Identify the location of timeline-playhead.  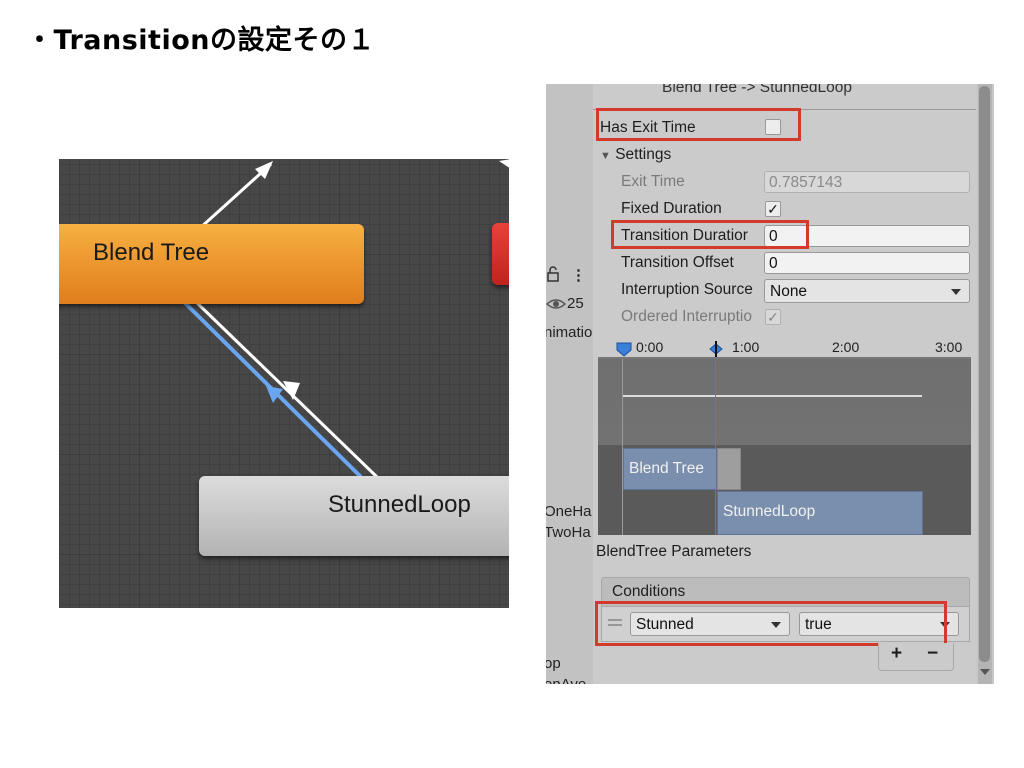
(715, 447).